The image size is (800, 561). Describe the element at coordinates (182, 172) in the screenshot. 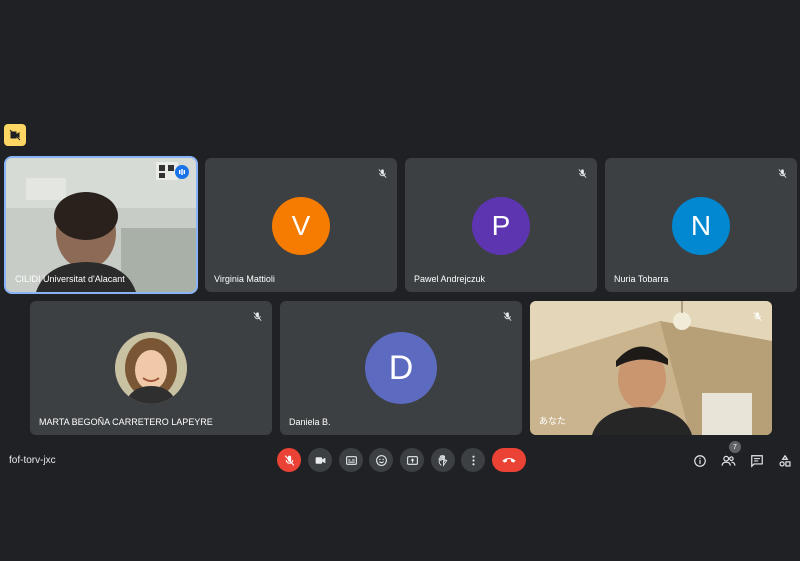

I see `speaking-indicator-icon` at that location.